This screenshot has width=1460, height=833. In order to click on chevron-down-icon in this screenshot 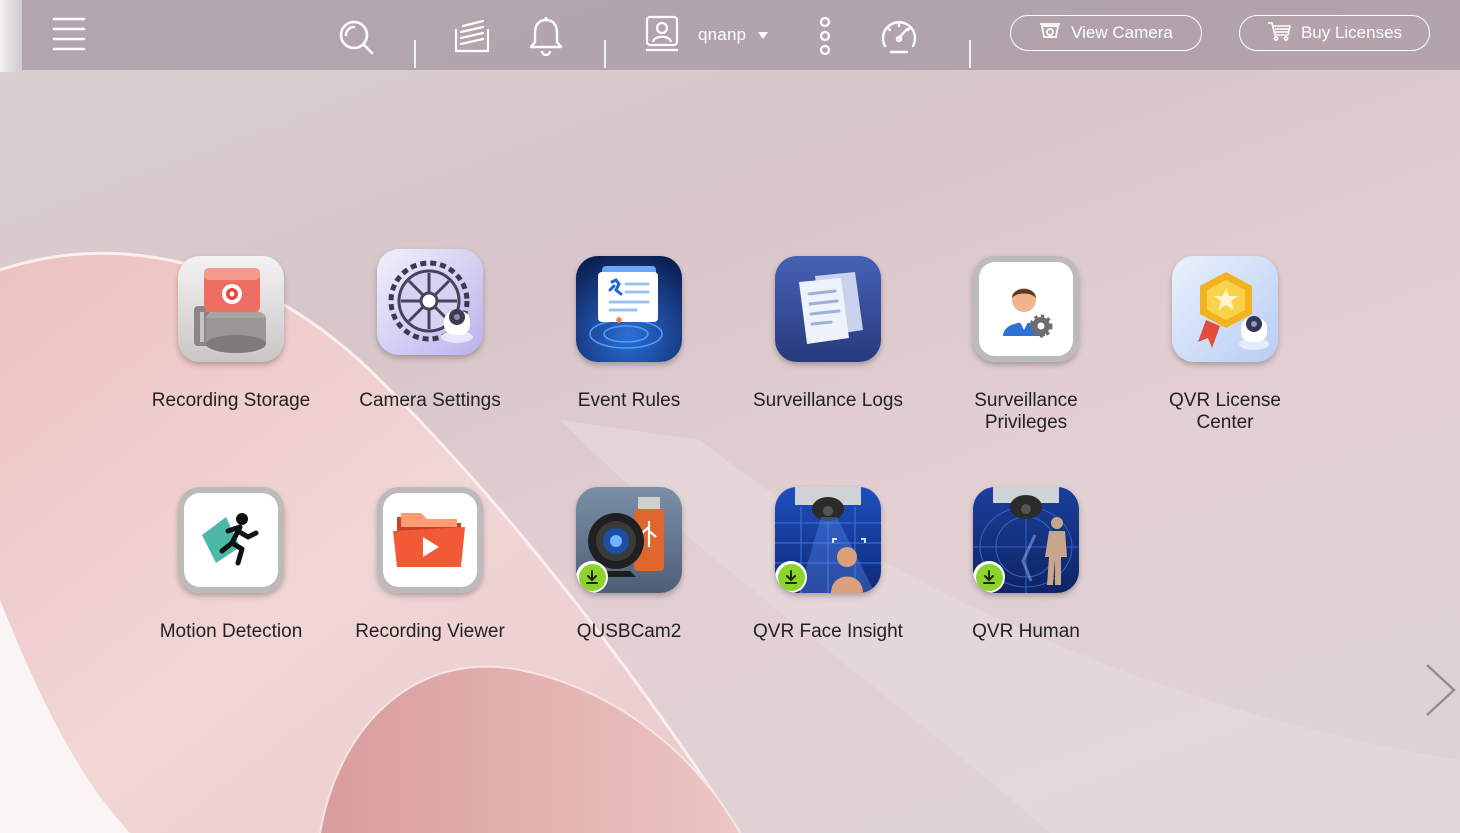, I will do `click(763, 35)`.